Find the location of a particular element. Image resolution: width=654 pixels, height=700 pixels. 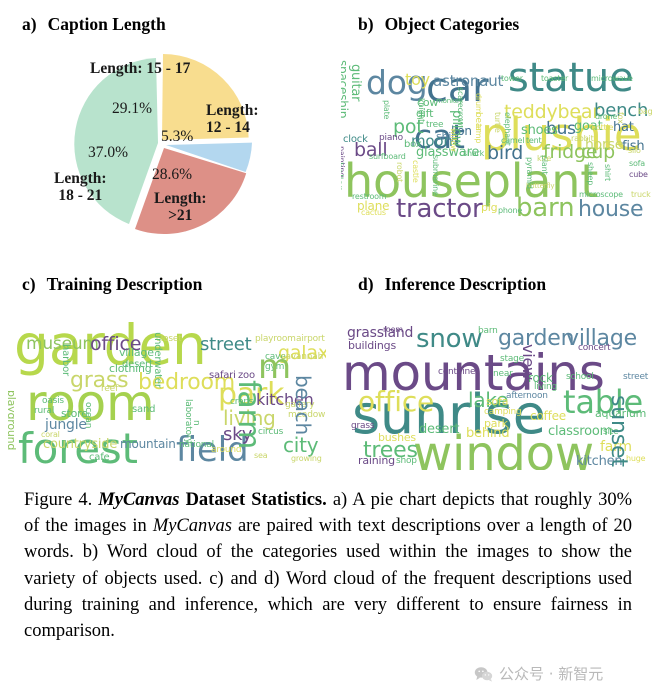

wordcloud-word: m is located at coordinates (274, 367).